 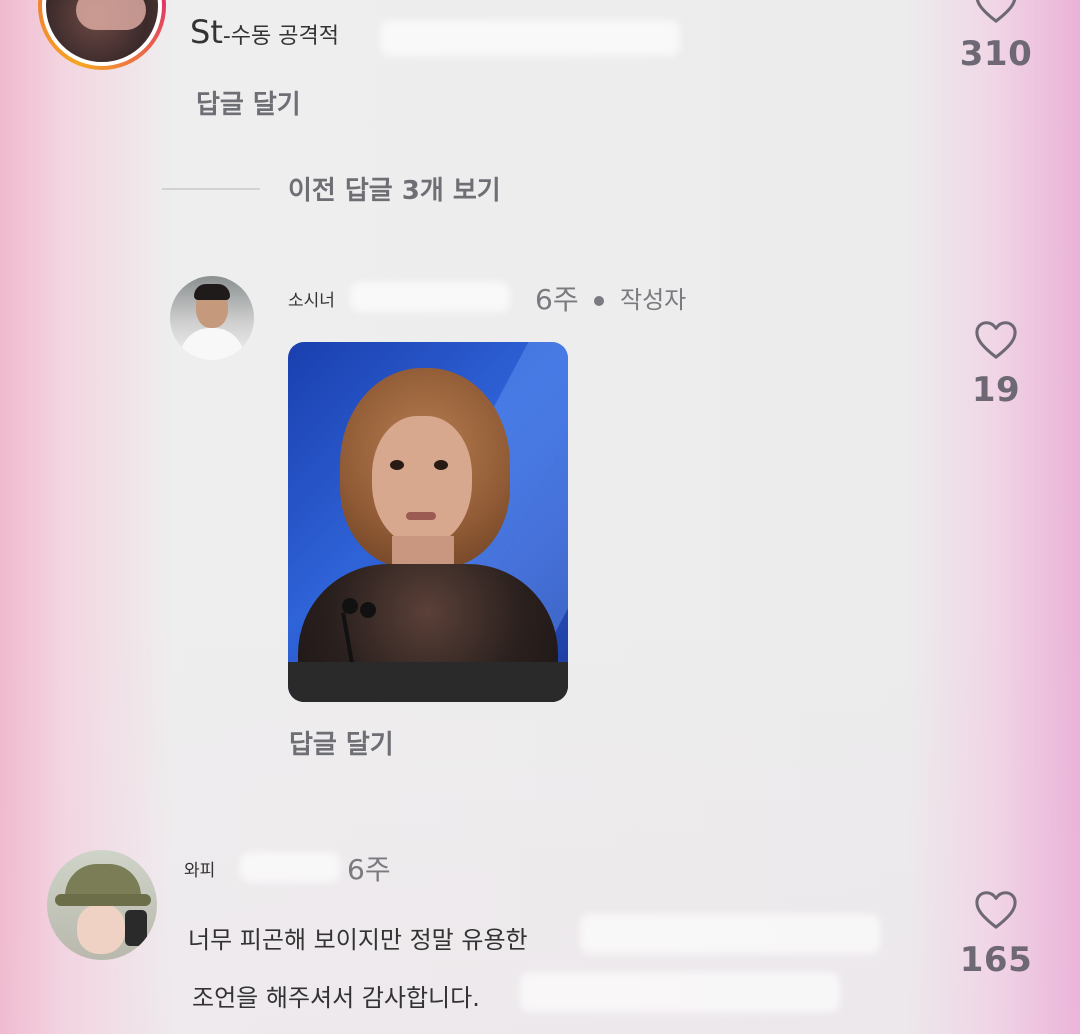 I want to click on comment-2-text-line-1: 너무 피곤해 보이지만 정말 유용한, so click(x=358, y=940).